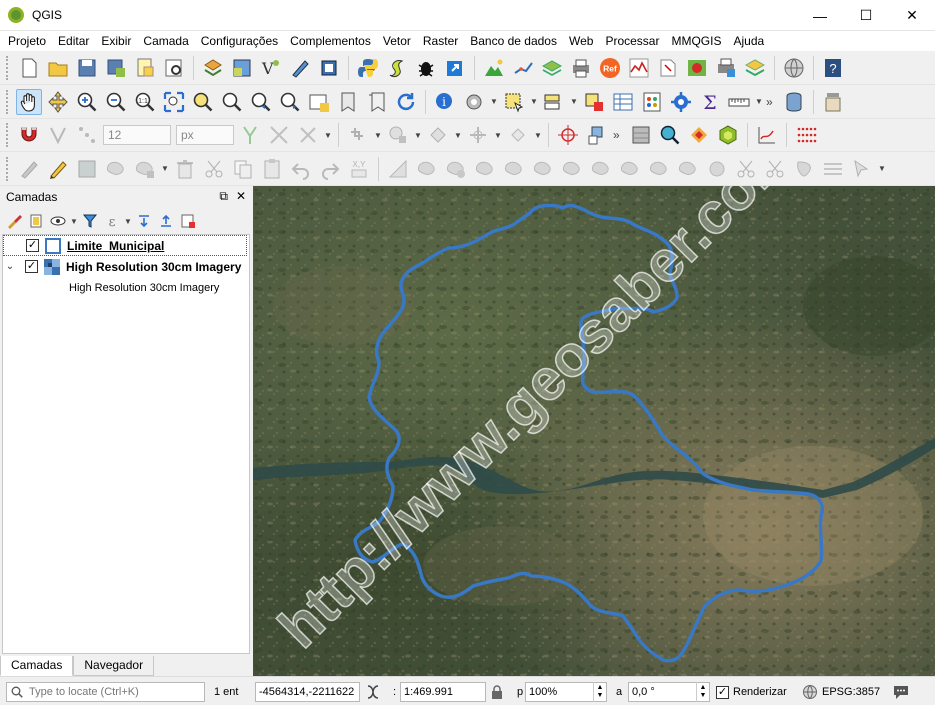 The height and width of the screenshot is (705, 935). What do you see at coordinates (710, 102) in the screenshot?
I see `statistics-summary-button: Σ` at bounding box center [710, 102].